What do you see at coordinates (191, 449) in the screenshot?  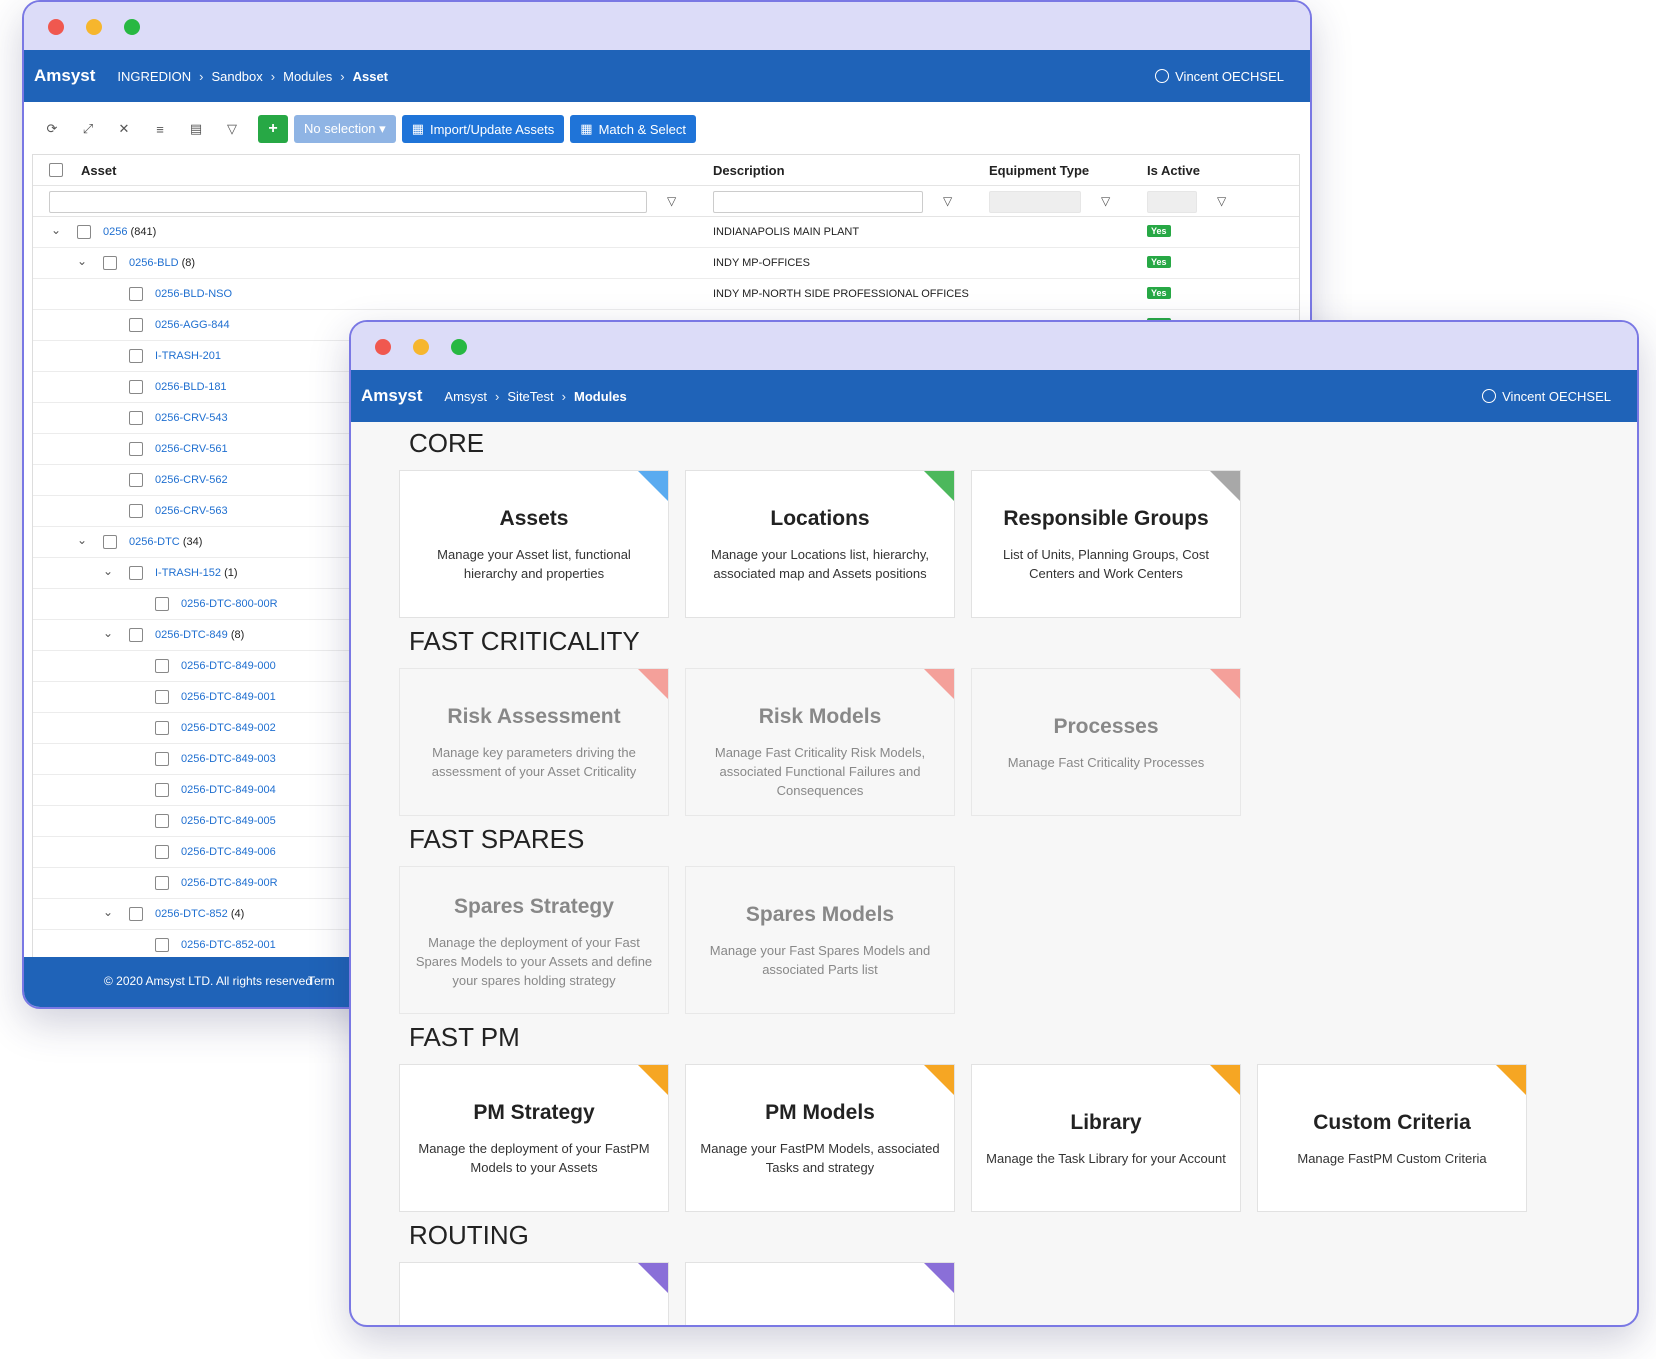 I see `asset-link: 0256-CRV-561` at bounding box center [191, 449].